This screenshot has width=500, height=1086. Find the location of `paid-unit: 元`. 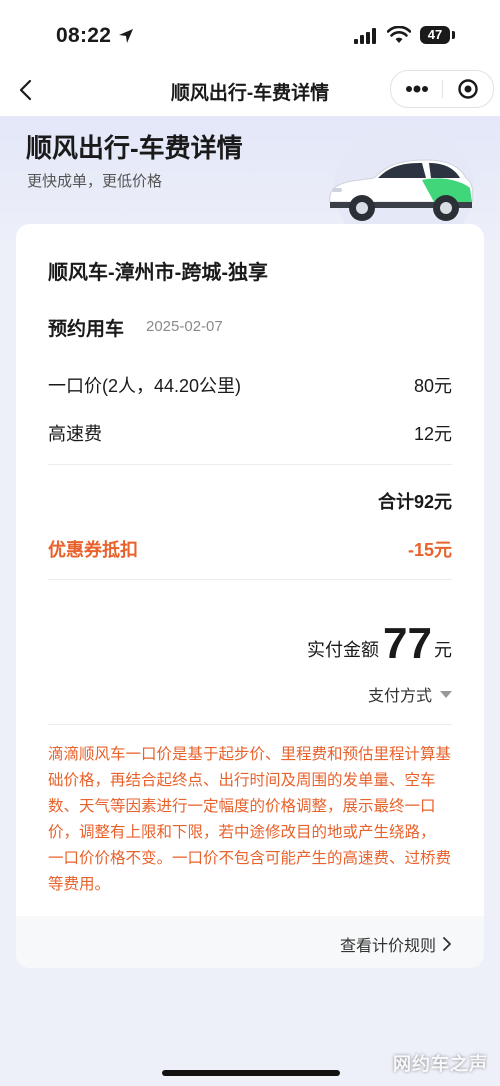

paid-unit: 元 is located at coordinates (443, 650).